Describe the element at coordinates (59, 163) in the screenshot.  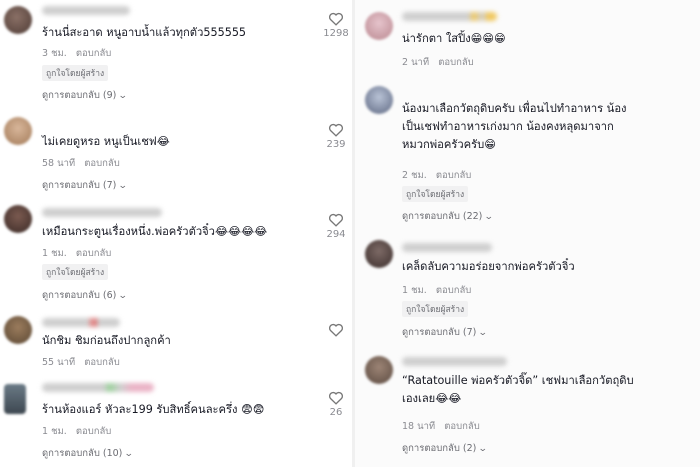
I see `comment-time: 58 นาที` at that location.